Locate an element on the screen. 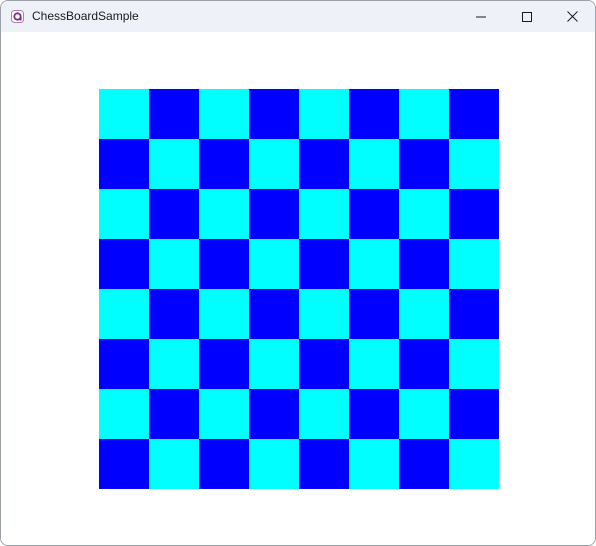 The width and height of the screenshot is (596, 546). title-bar: ChessBoardSample is located at coordinates (298, 16).